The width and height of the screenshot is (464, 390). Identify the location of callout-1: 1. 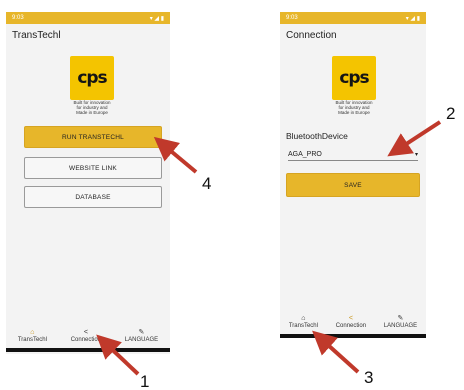
(145, 381).